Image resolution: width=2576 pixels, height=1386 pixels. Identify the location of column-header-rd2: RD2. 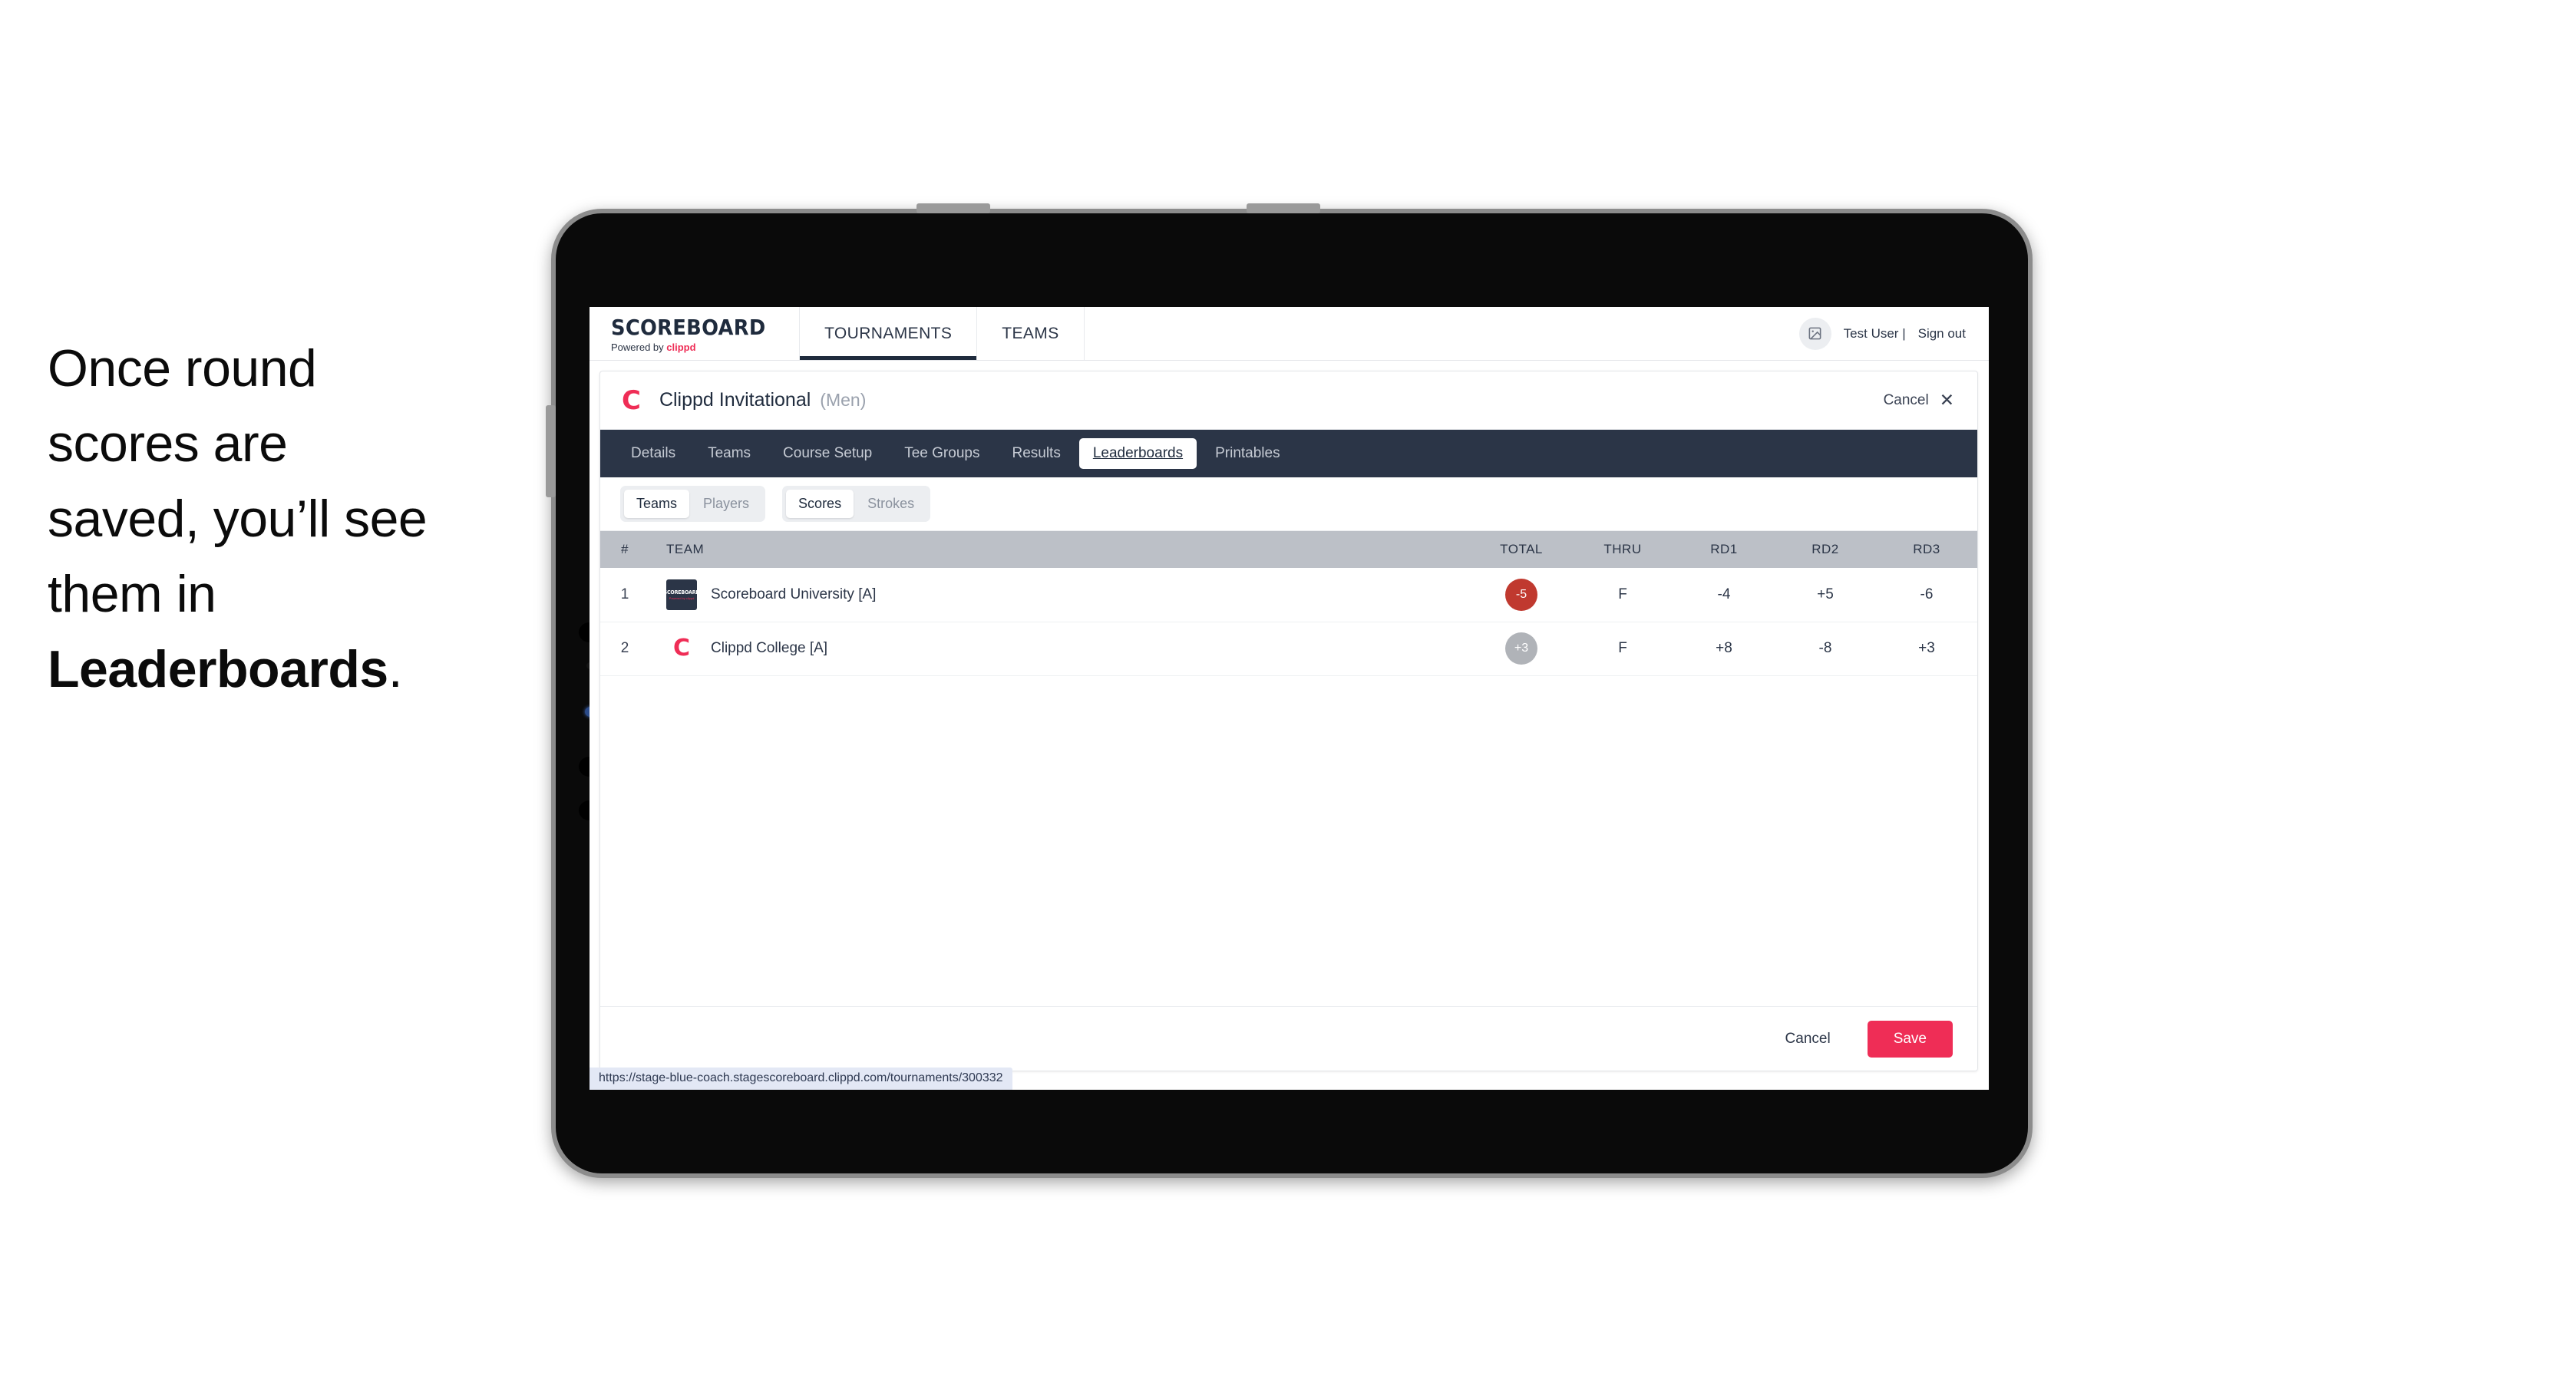
(1825, 549).